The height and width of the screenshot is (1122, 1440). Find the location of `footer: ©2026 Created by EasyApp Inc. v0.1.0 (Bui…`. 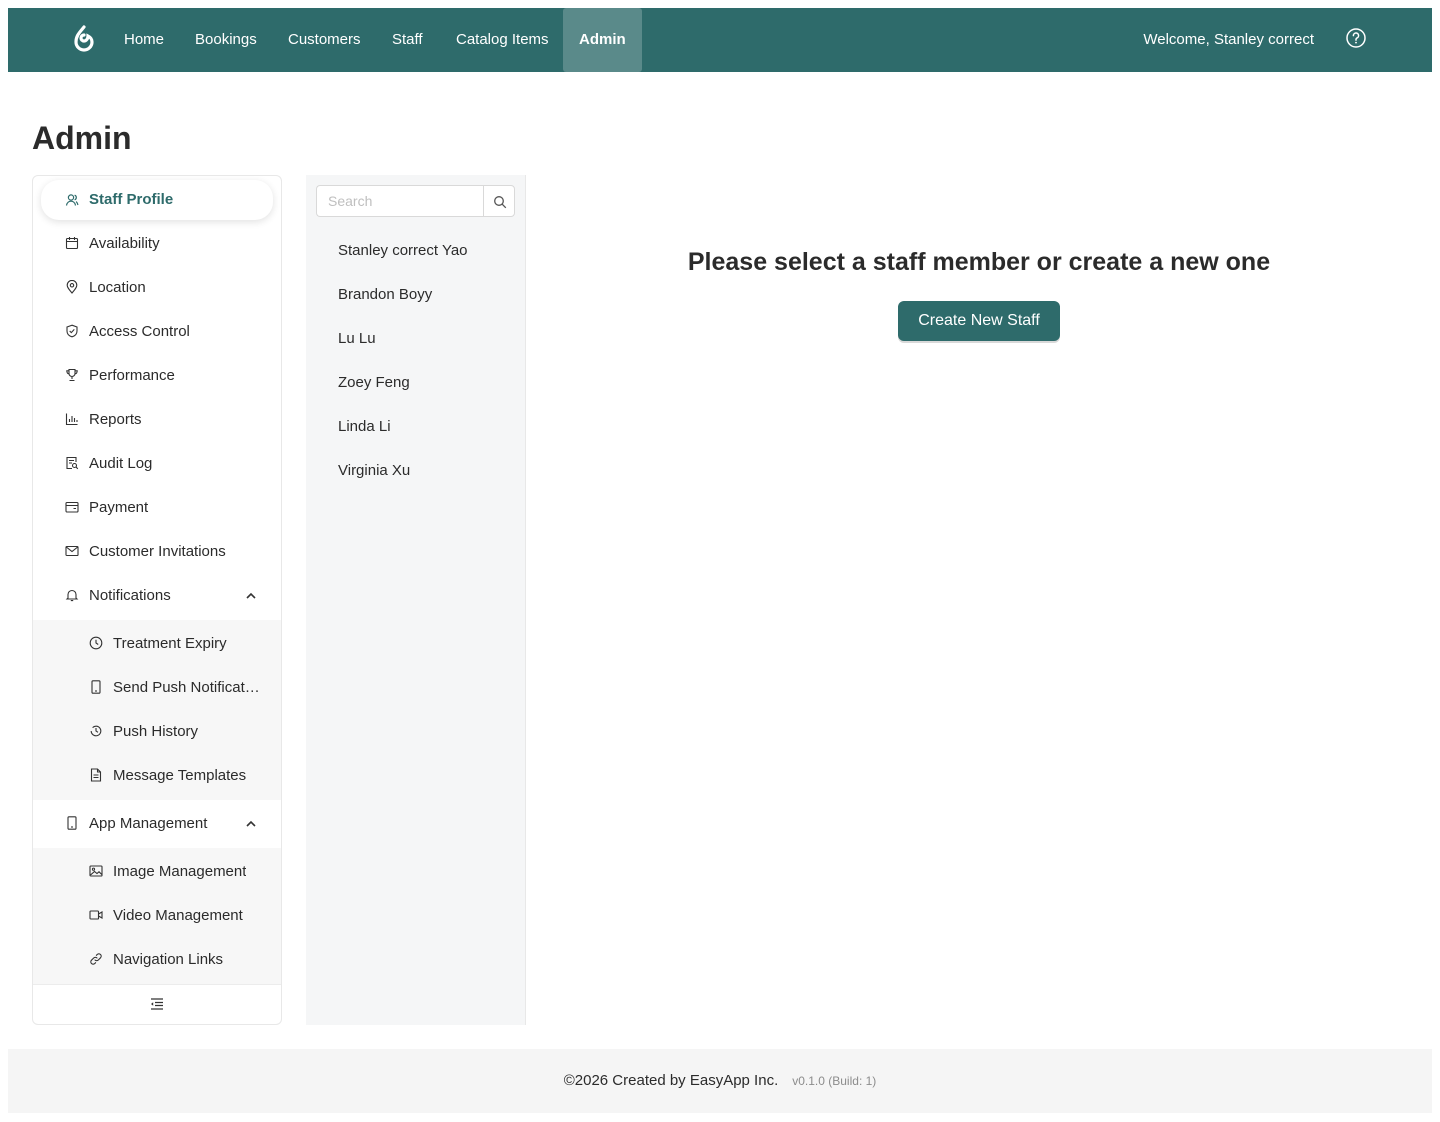

footer: ©2026 Created by EasyApp Inc. v0.1.0 (Bui… is located at coordinates (720, 1081).